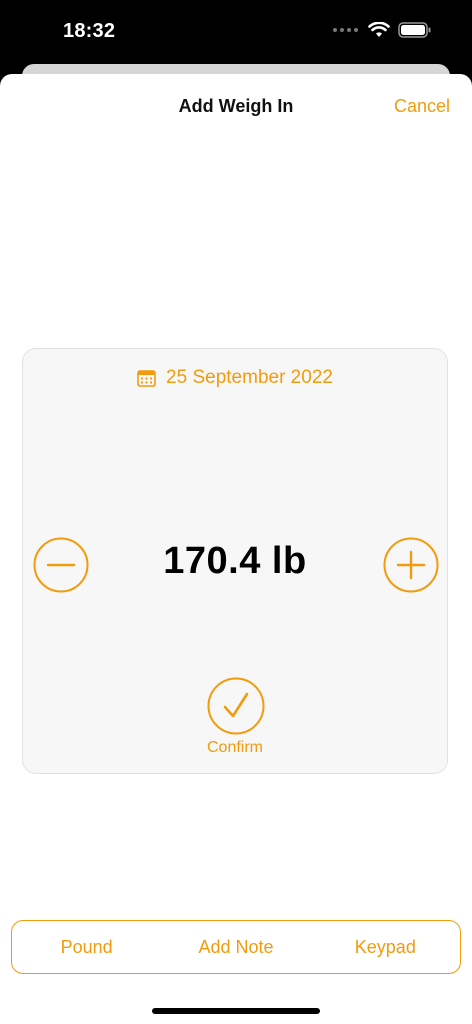  What do you see at coordinates (146, 378) in the screenshot?
I see `calendar-icon` at bounding box center [146, 378].